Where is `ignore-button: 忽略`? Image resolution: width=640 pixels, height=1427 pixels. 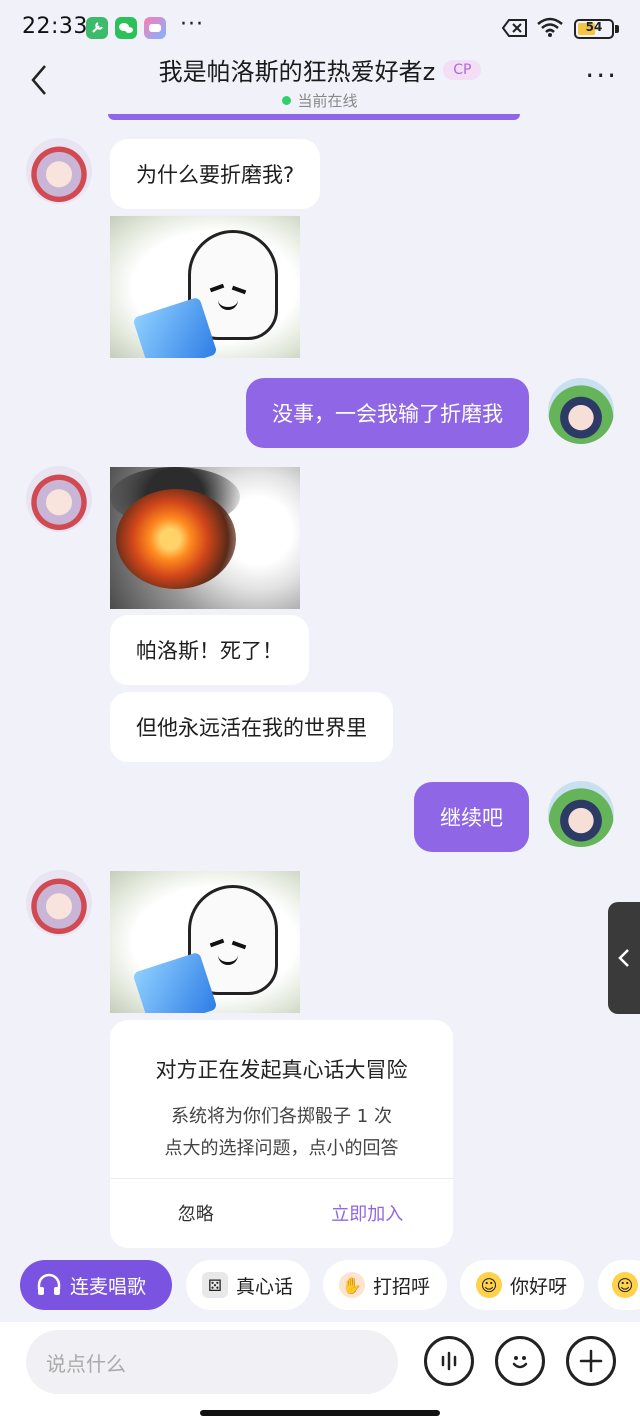
ignore-button: 忽略 is located at coordinates (196, 1213).